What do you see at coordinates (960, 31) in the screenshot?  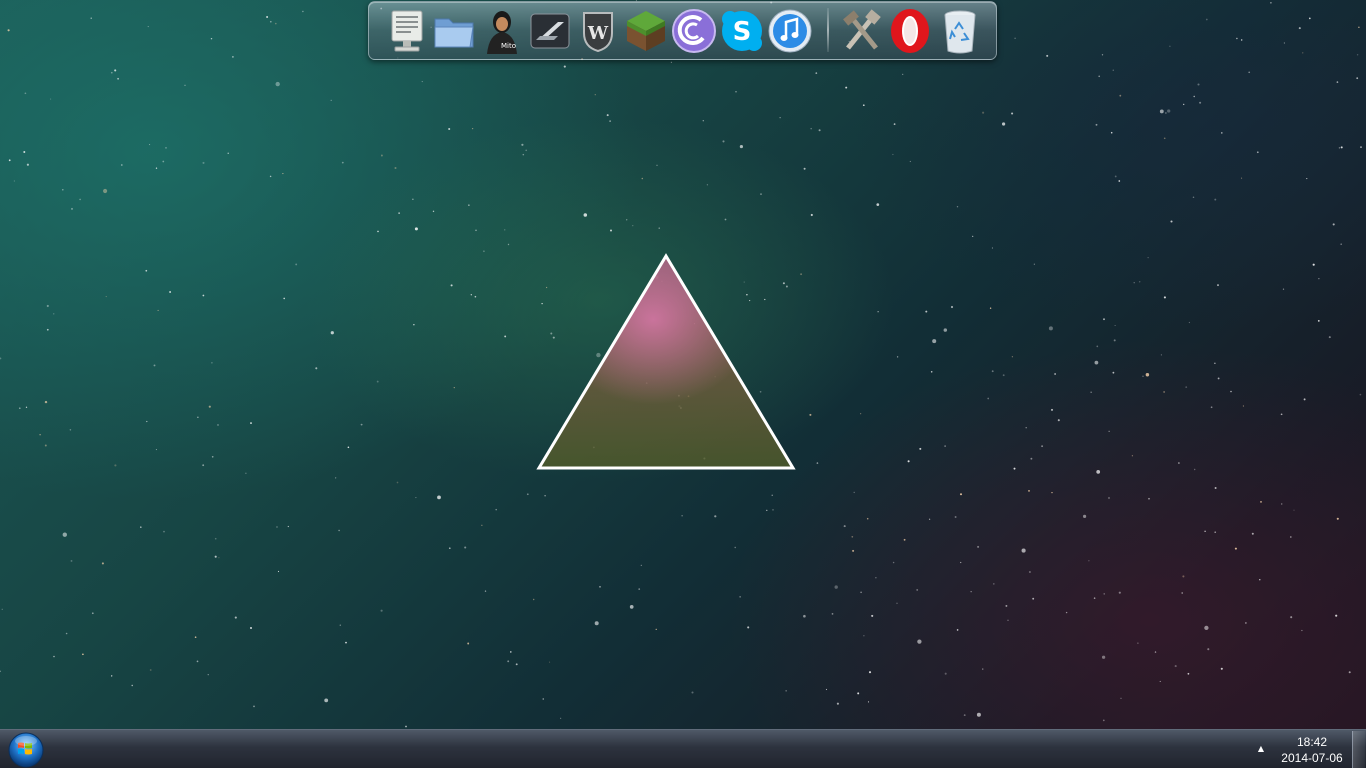 I see `recycle-bin-icon` at bounding box center [960, 31].